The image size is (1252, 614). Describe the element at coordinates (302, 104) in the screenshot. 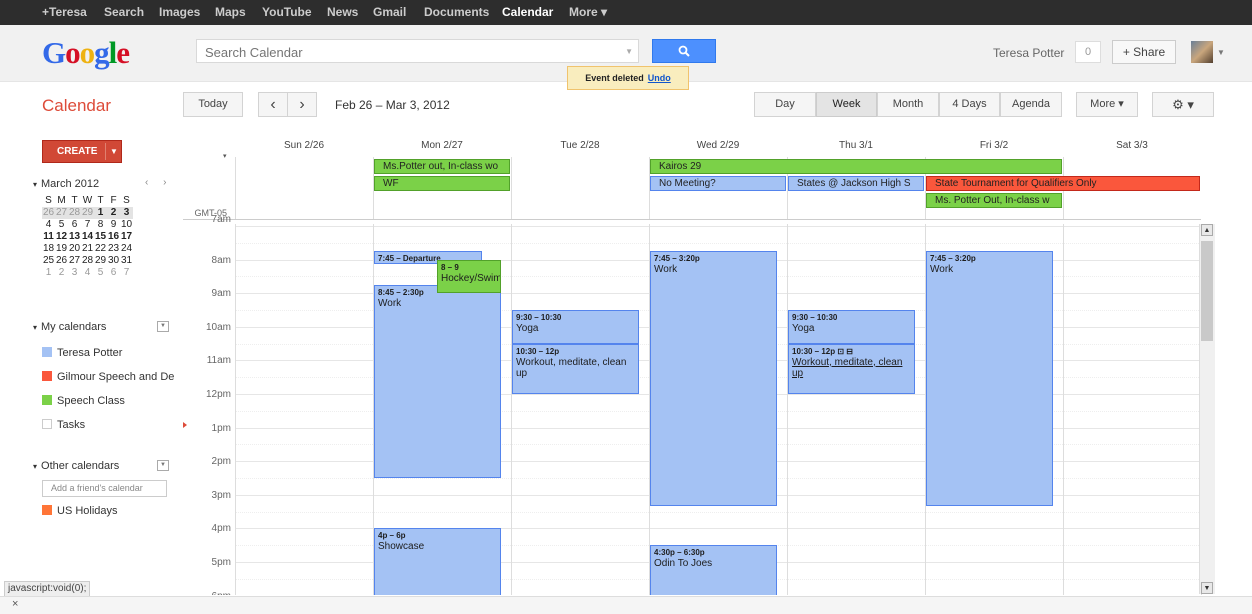

I see `next-week-button: ›` at that location.